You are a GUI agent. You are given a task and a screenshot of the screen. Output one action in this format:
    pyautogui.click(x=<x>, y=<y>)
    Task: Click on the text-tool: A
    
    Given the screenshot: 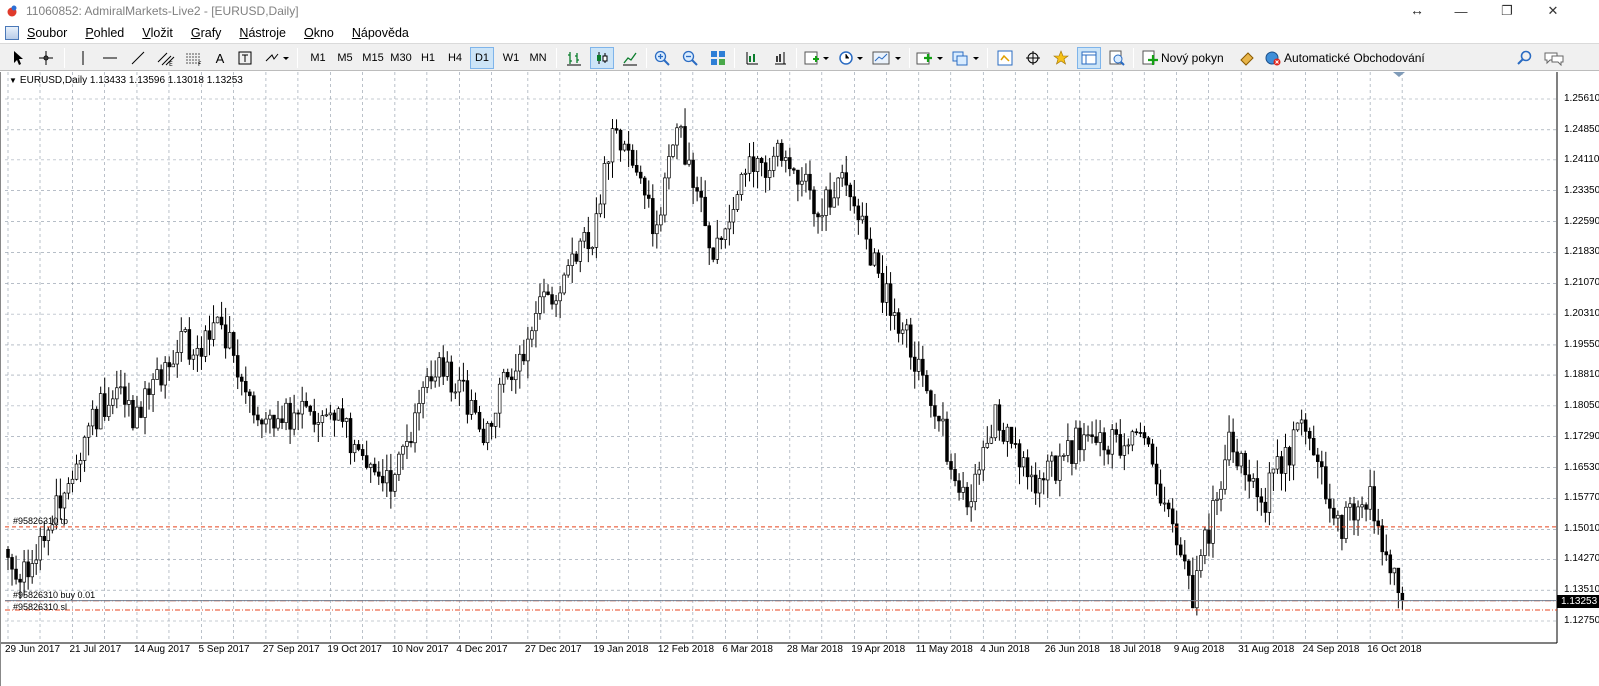 What is the action you would take?
    pyautogui.click(x=220, y=58)
    